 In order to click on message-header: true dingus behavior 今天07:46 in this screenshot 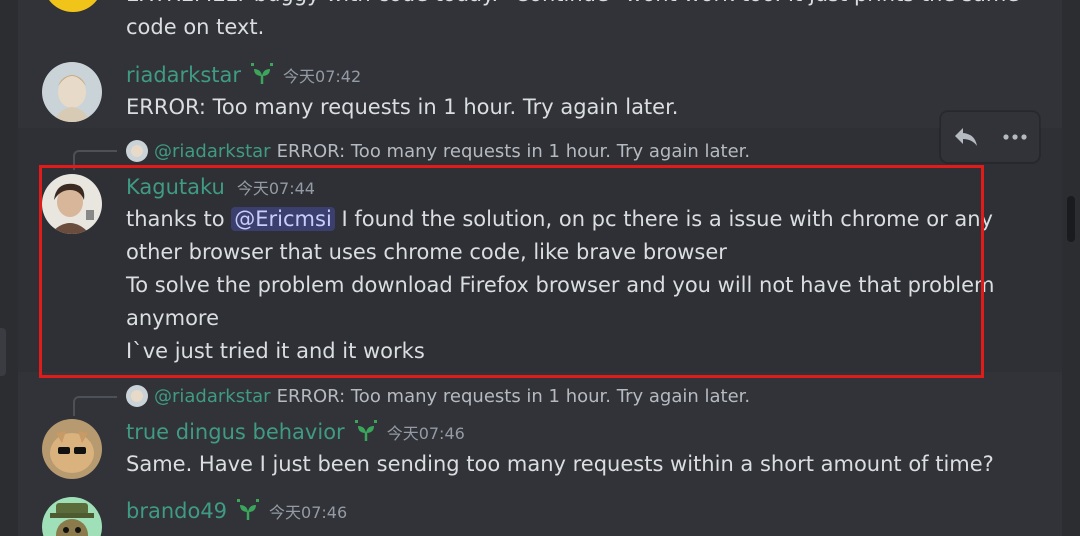, I will do `click(295, 432)`.